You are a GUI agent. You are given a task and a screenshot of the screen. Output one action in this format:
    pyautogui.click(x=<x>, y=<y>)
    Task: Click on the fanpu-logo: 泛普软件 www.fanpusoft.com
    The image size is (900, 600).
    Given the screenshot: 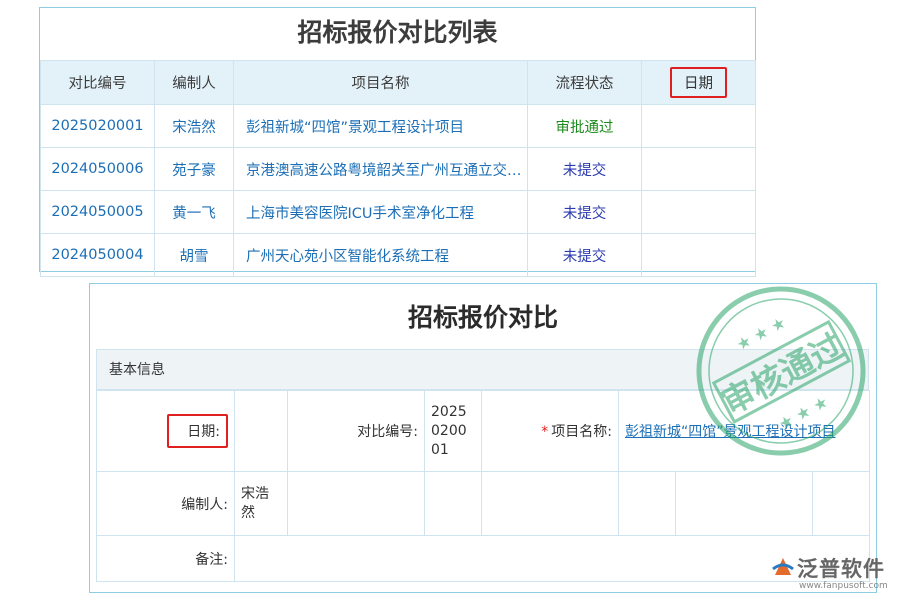 What is the action you would take?
    pyautogui.click(x=832, y=575)
    